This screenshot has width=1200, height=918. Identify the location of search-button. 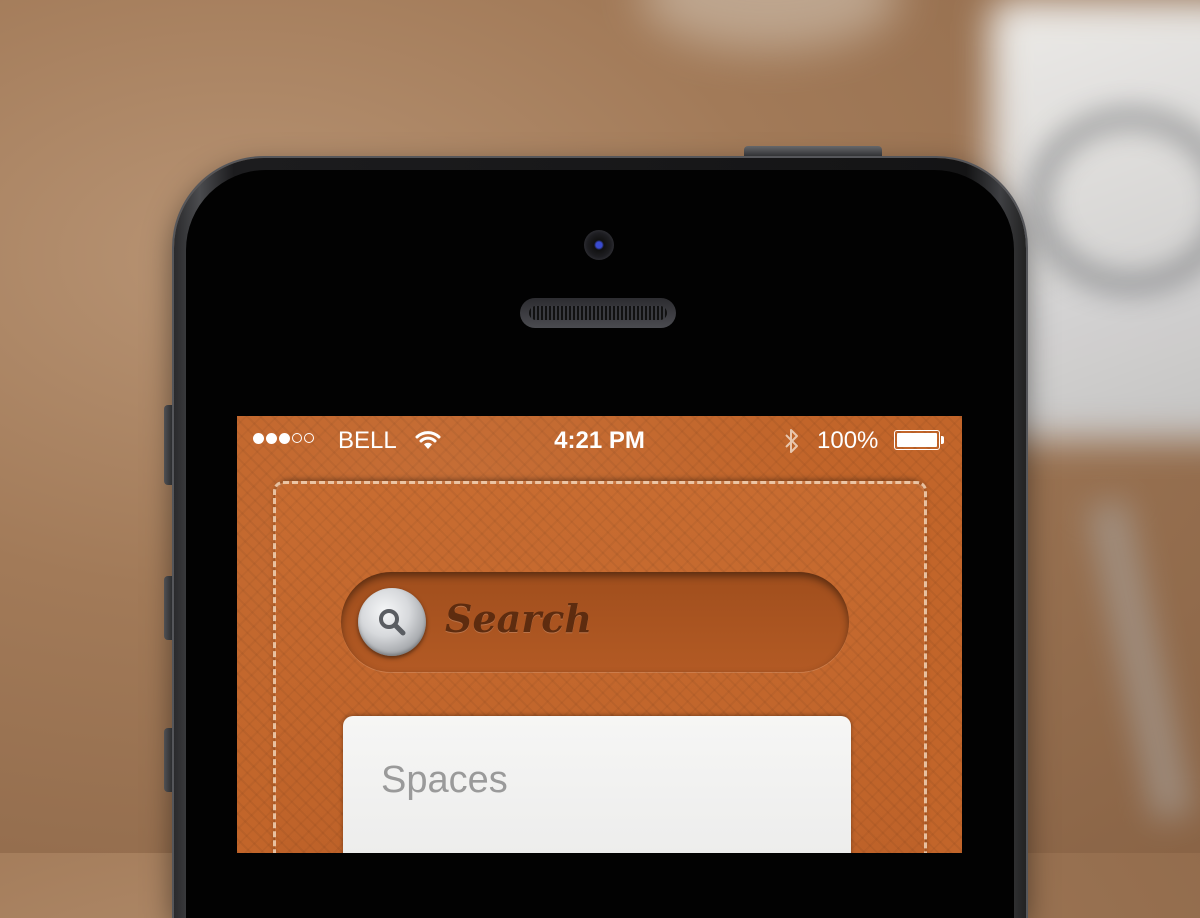
(392, 622).